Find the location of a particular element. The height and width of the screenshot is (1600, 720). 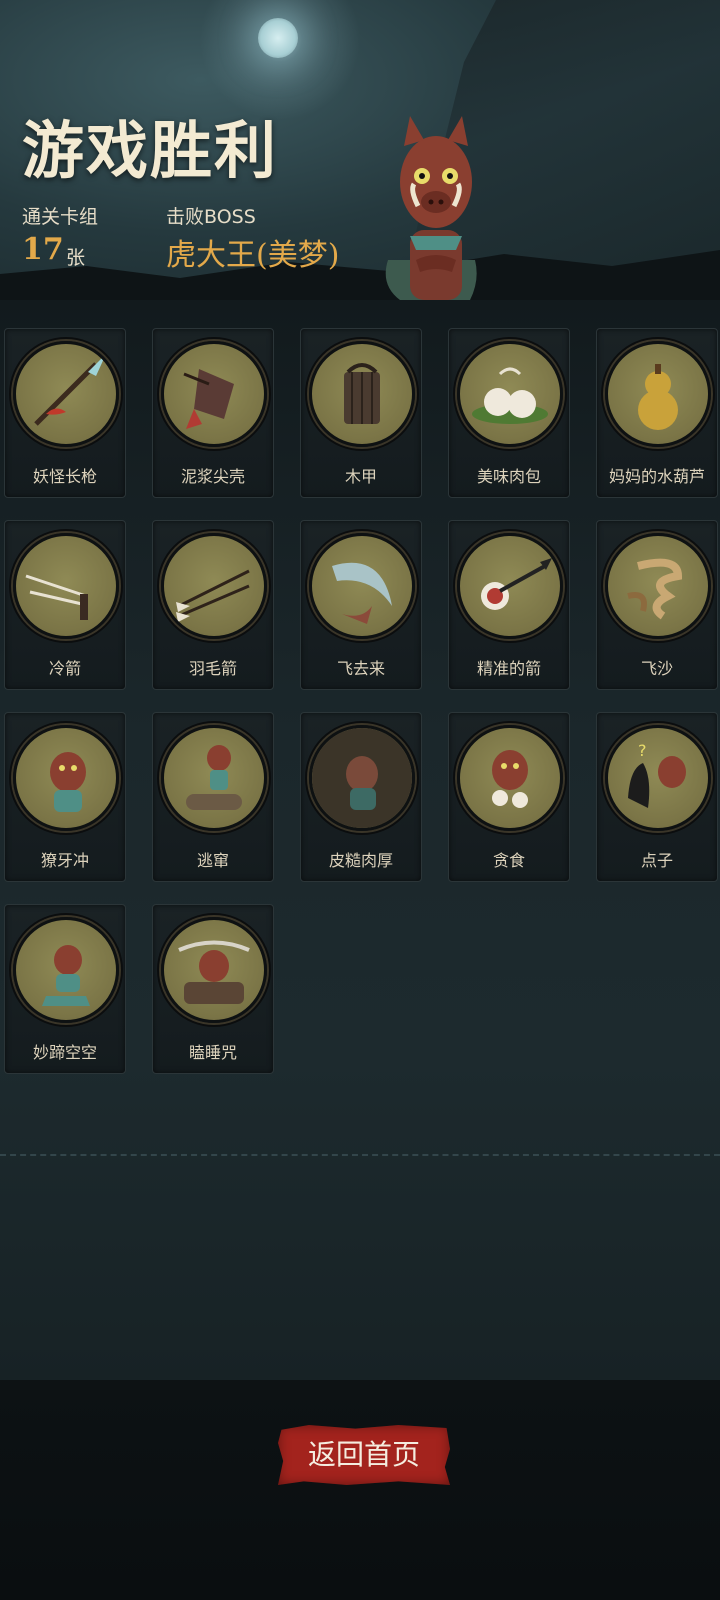

card-name: 妖怪长枪 is located at coordinates (64, 476).